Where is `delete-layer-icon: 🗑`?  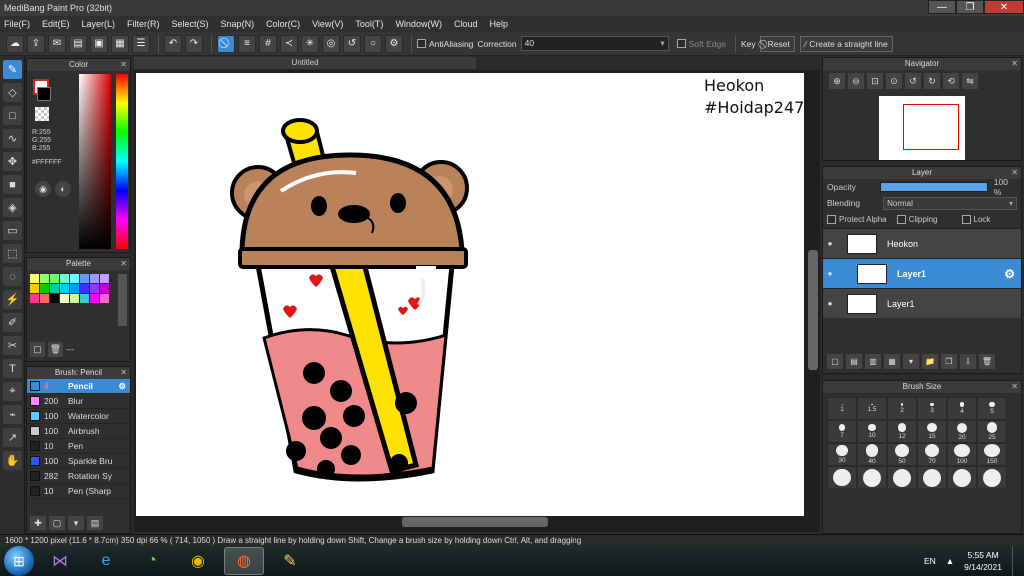 delete-layer-icon: 🗑 is located at coordinates (987, 361).